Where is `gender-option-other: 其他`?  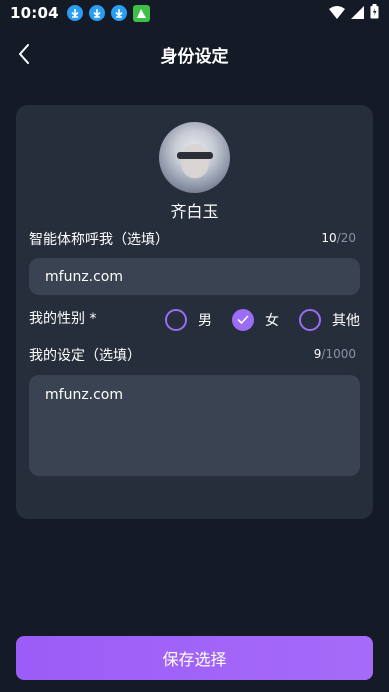 gender-option-other: 其他 is located at coordinates (329, 320).